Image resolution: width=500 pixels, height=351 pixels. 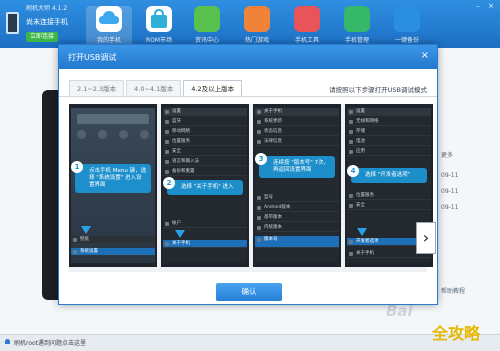 What do you see at coordinates (387, 174) in the screenshot?
I see `step-callout: 4 选择 "开发者选项"` at bounding box center [387, 174].